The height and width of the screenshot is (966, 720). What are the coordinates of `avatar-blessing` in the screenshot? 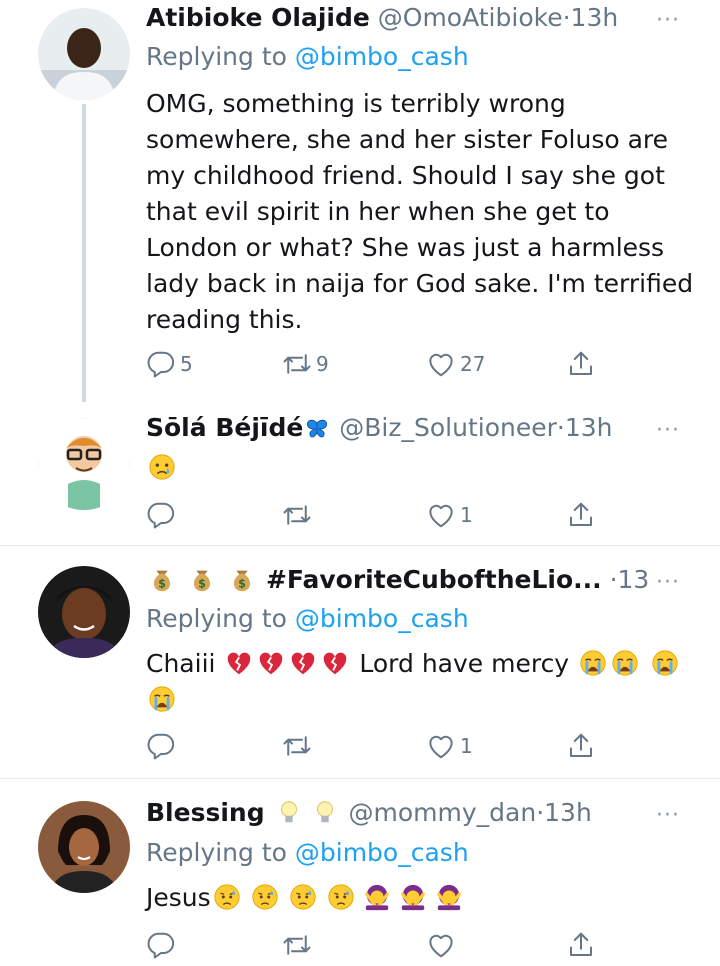 It's located at (84, 847).